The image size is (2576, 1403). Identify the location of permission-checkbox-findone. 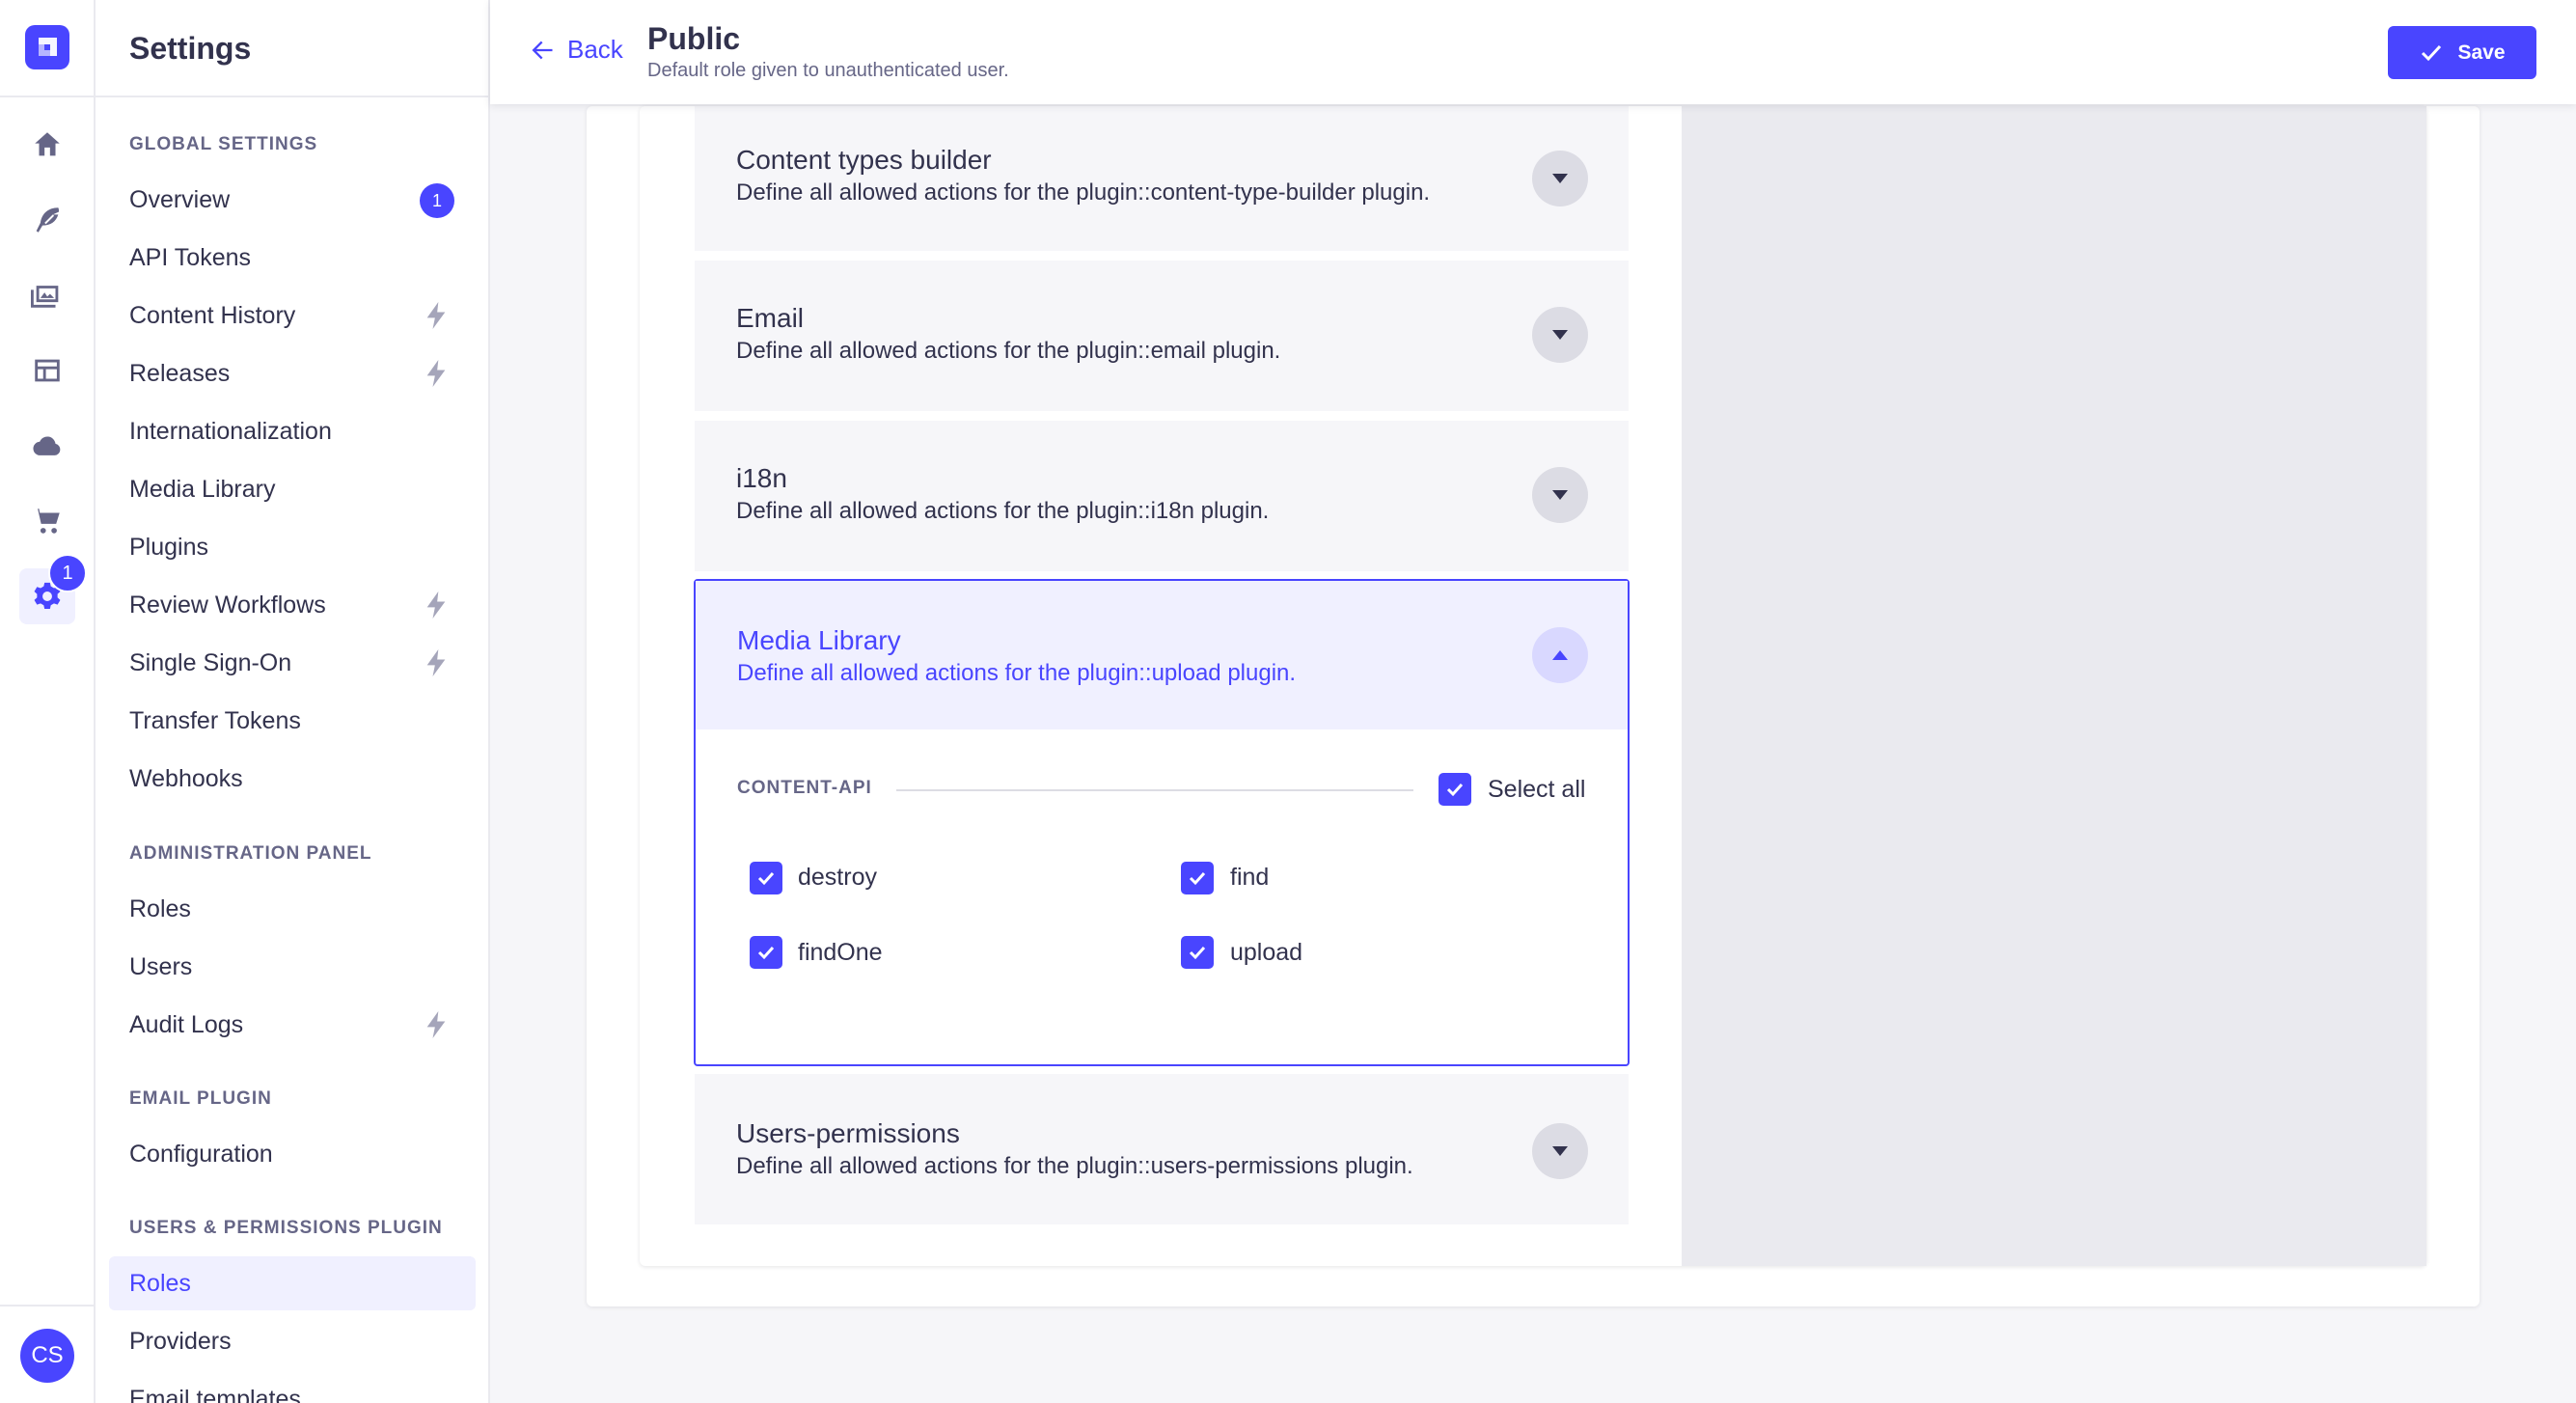
(766, 953).